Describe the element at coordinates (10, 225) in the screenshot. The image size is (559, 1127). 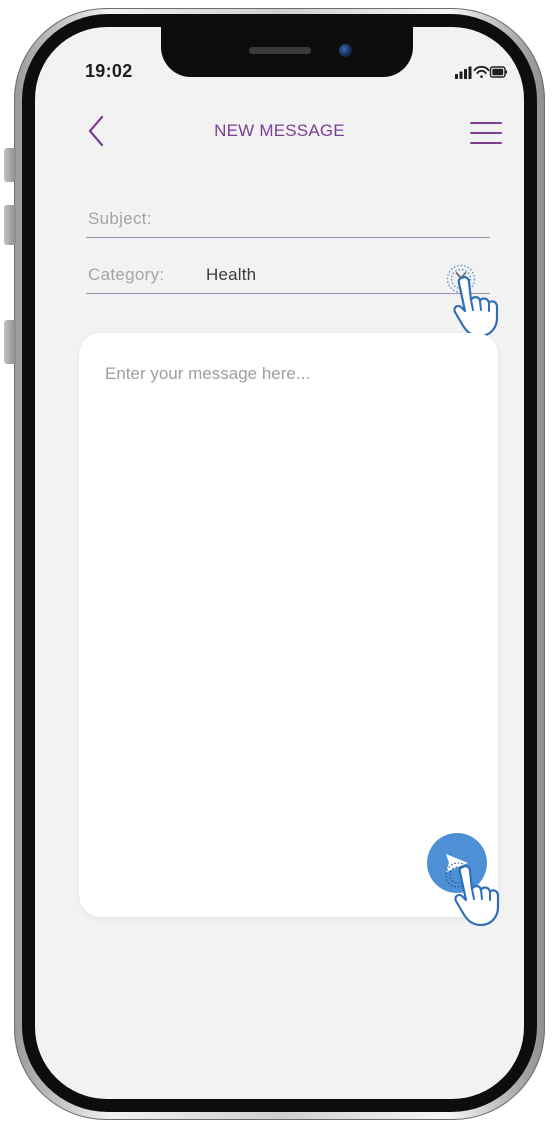
I see `volume-up-button` at that location.